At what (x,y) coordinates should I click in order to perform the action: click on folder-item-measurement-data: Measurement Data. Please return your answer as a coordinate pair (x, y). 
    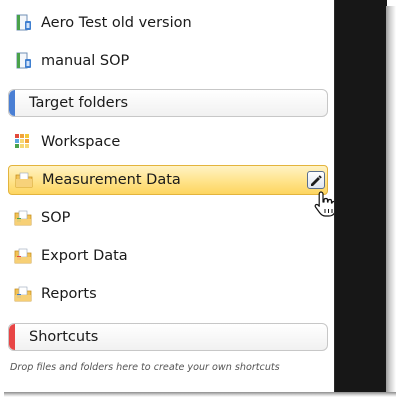
    Looking at the image, I should click on (168, 180).